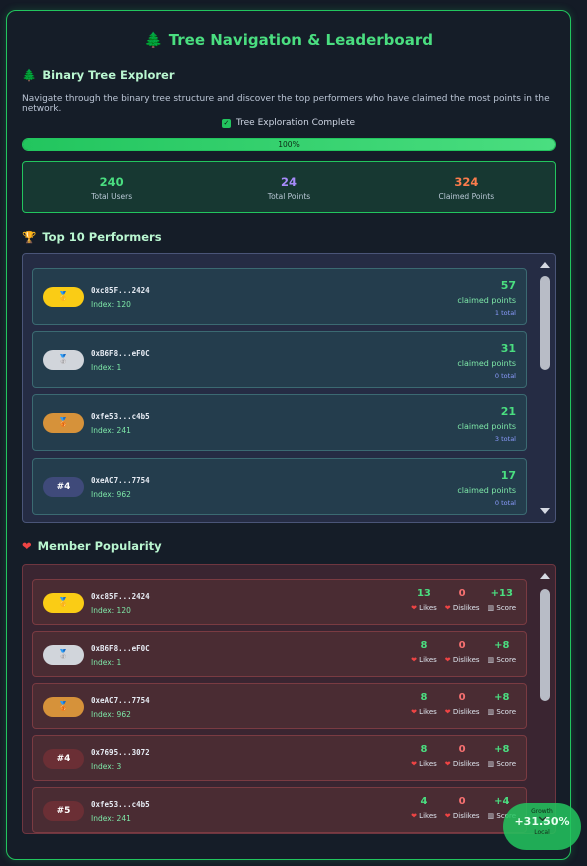 The image size is (587, 866). Describe the element at coordinates (545, 511) in the screenshot. I see `scroll-down-icon` at that location.